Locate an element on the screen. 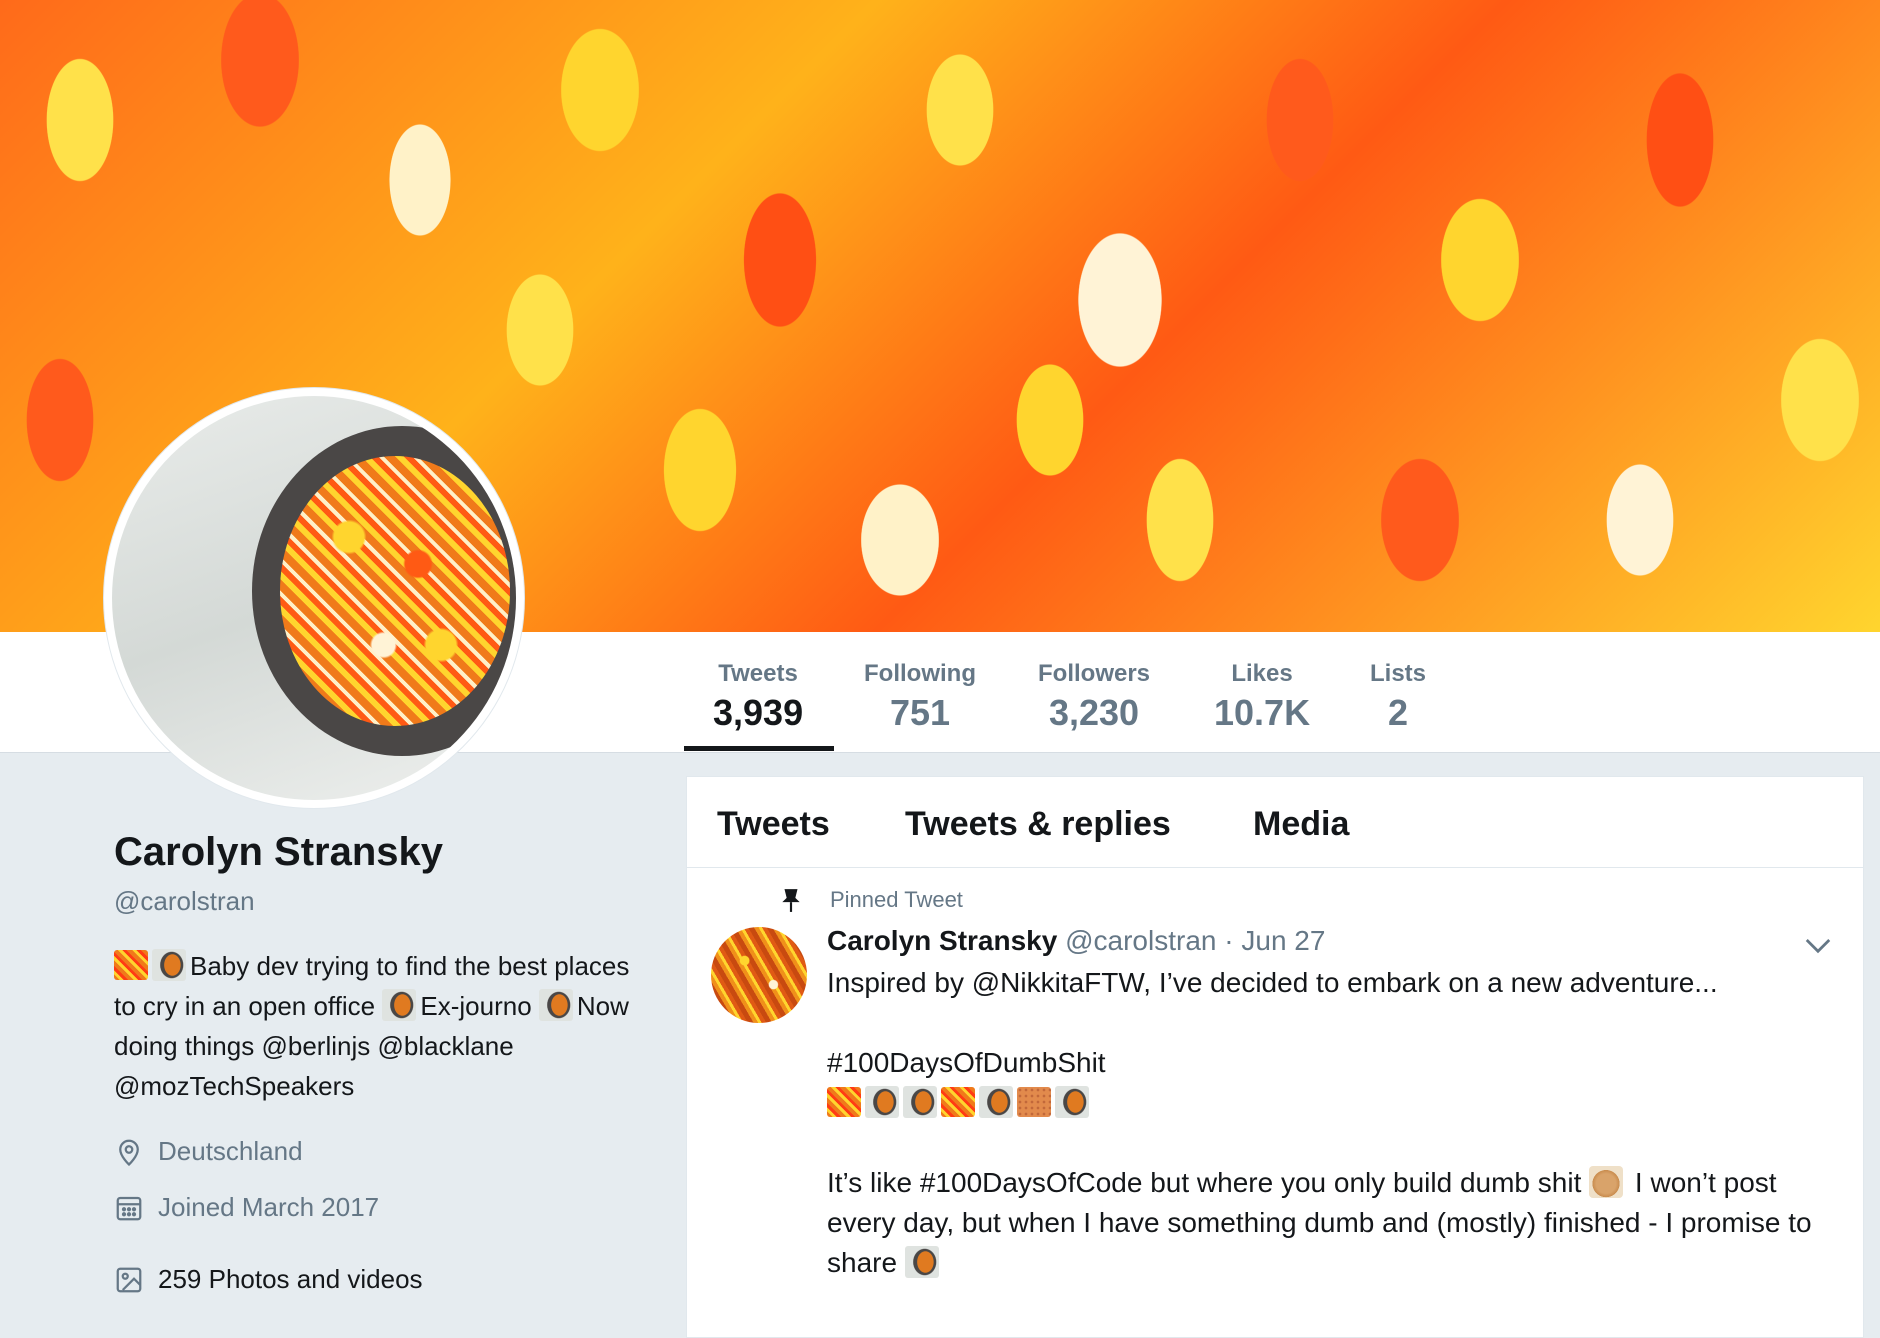  profile-photos-link: 259 Photos and videos is located at coordinates (268, 1279).